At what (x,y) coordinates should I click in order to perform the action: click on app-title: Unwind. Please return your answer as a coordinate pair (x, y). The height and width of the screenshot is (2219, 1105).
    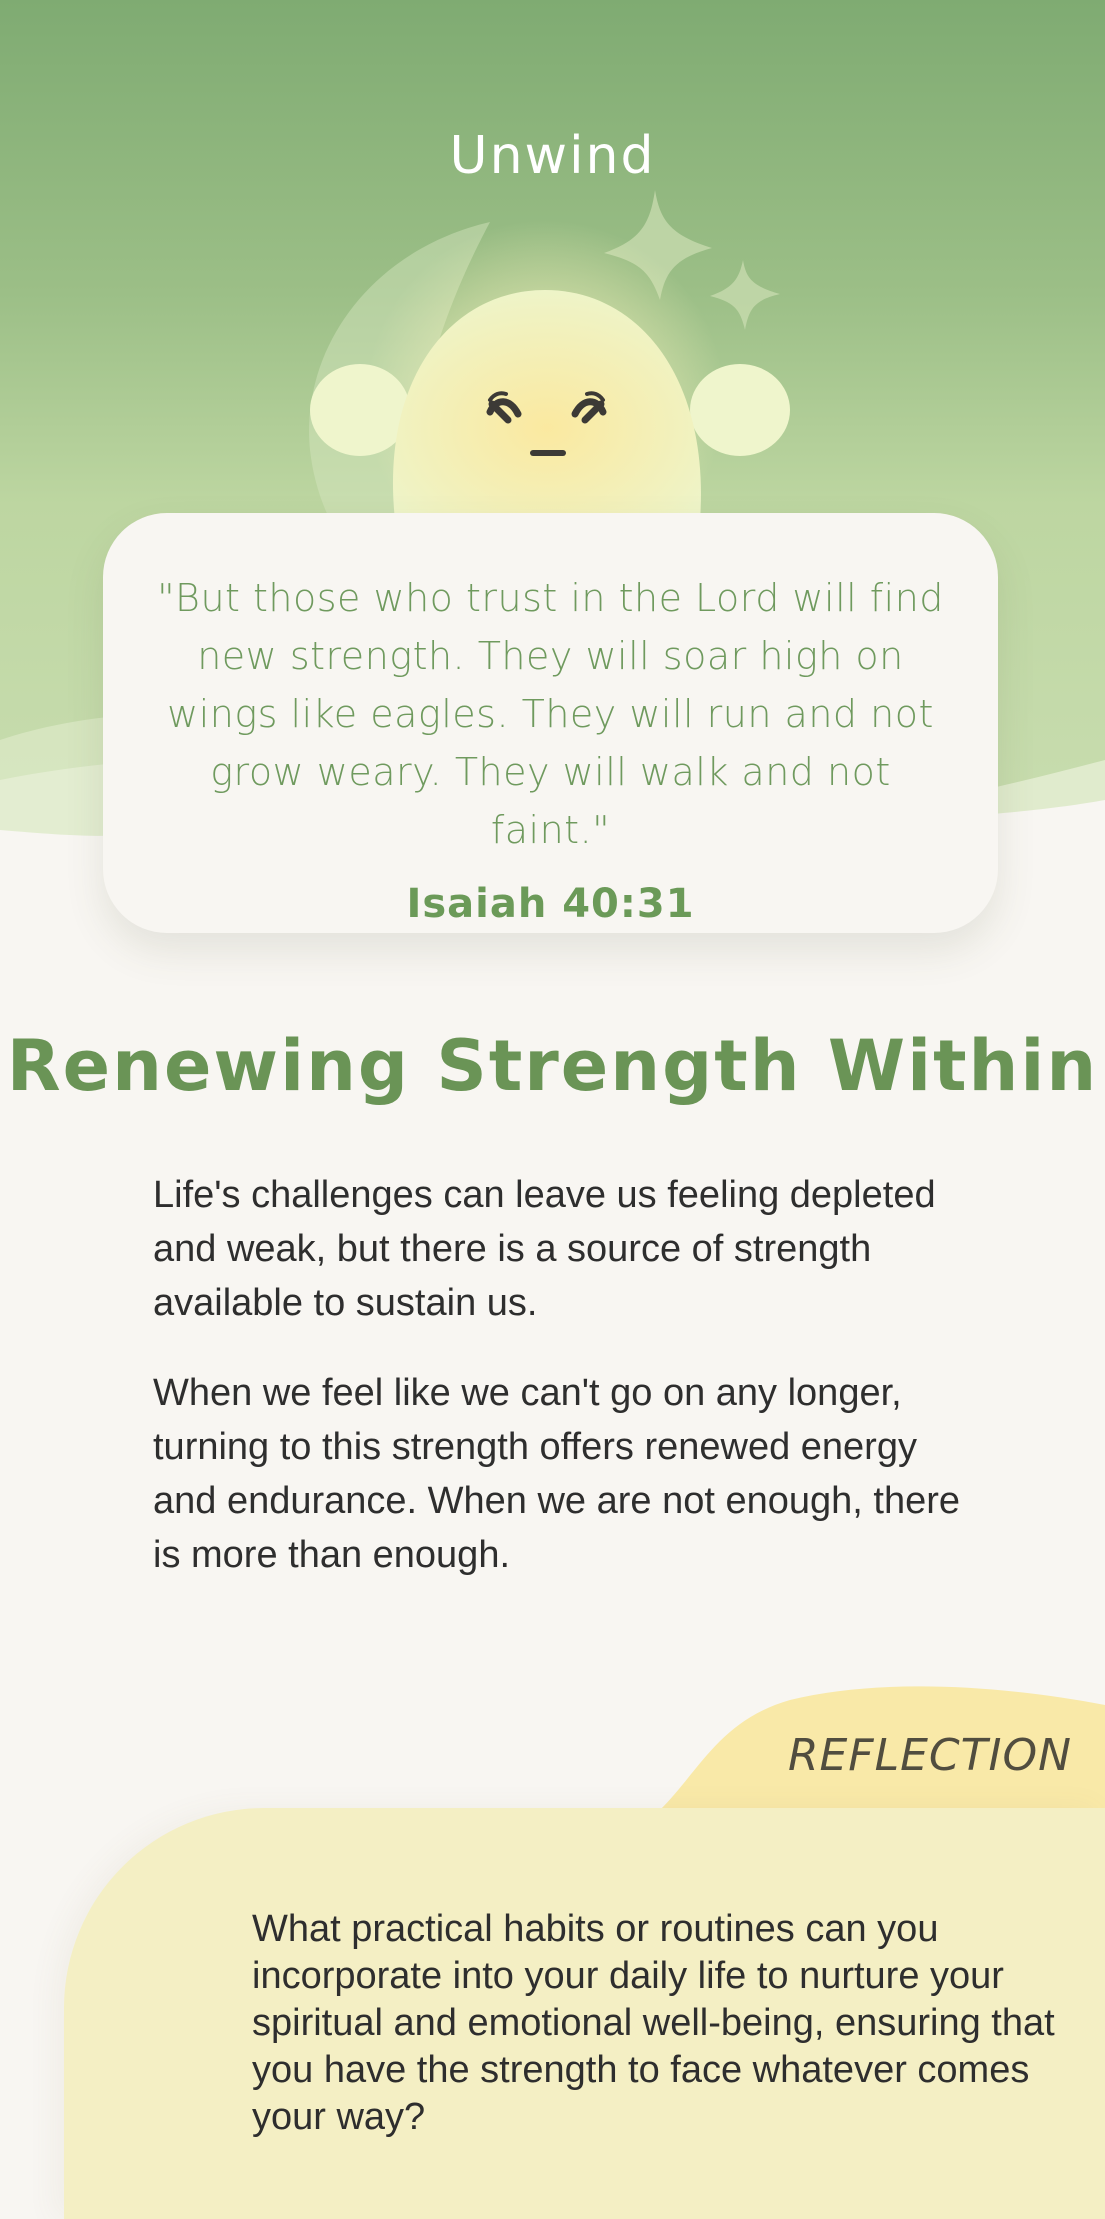
    Looking at the image, I should click on (552, 156).